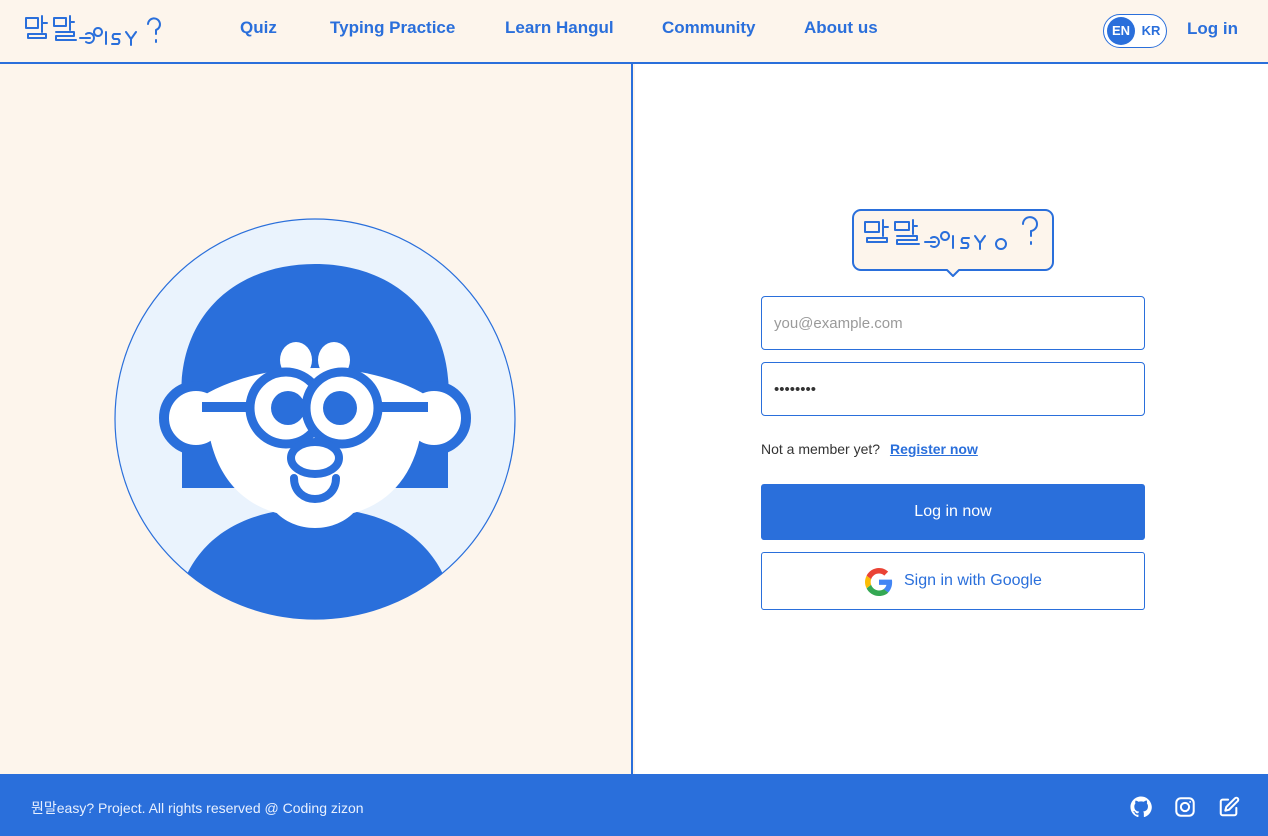  I want to click on login-logo-speech-bubble, so click(953, 243).